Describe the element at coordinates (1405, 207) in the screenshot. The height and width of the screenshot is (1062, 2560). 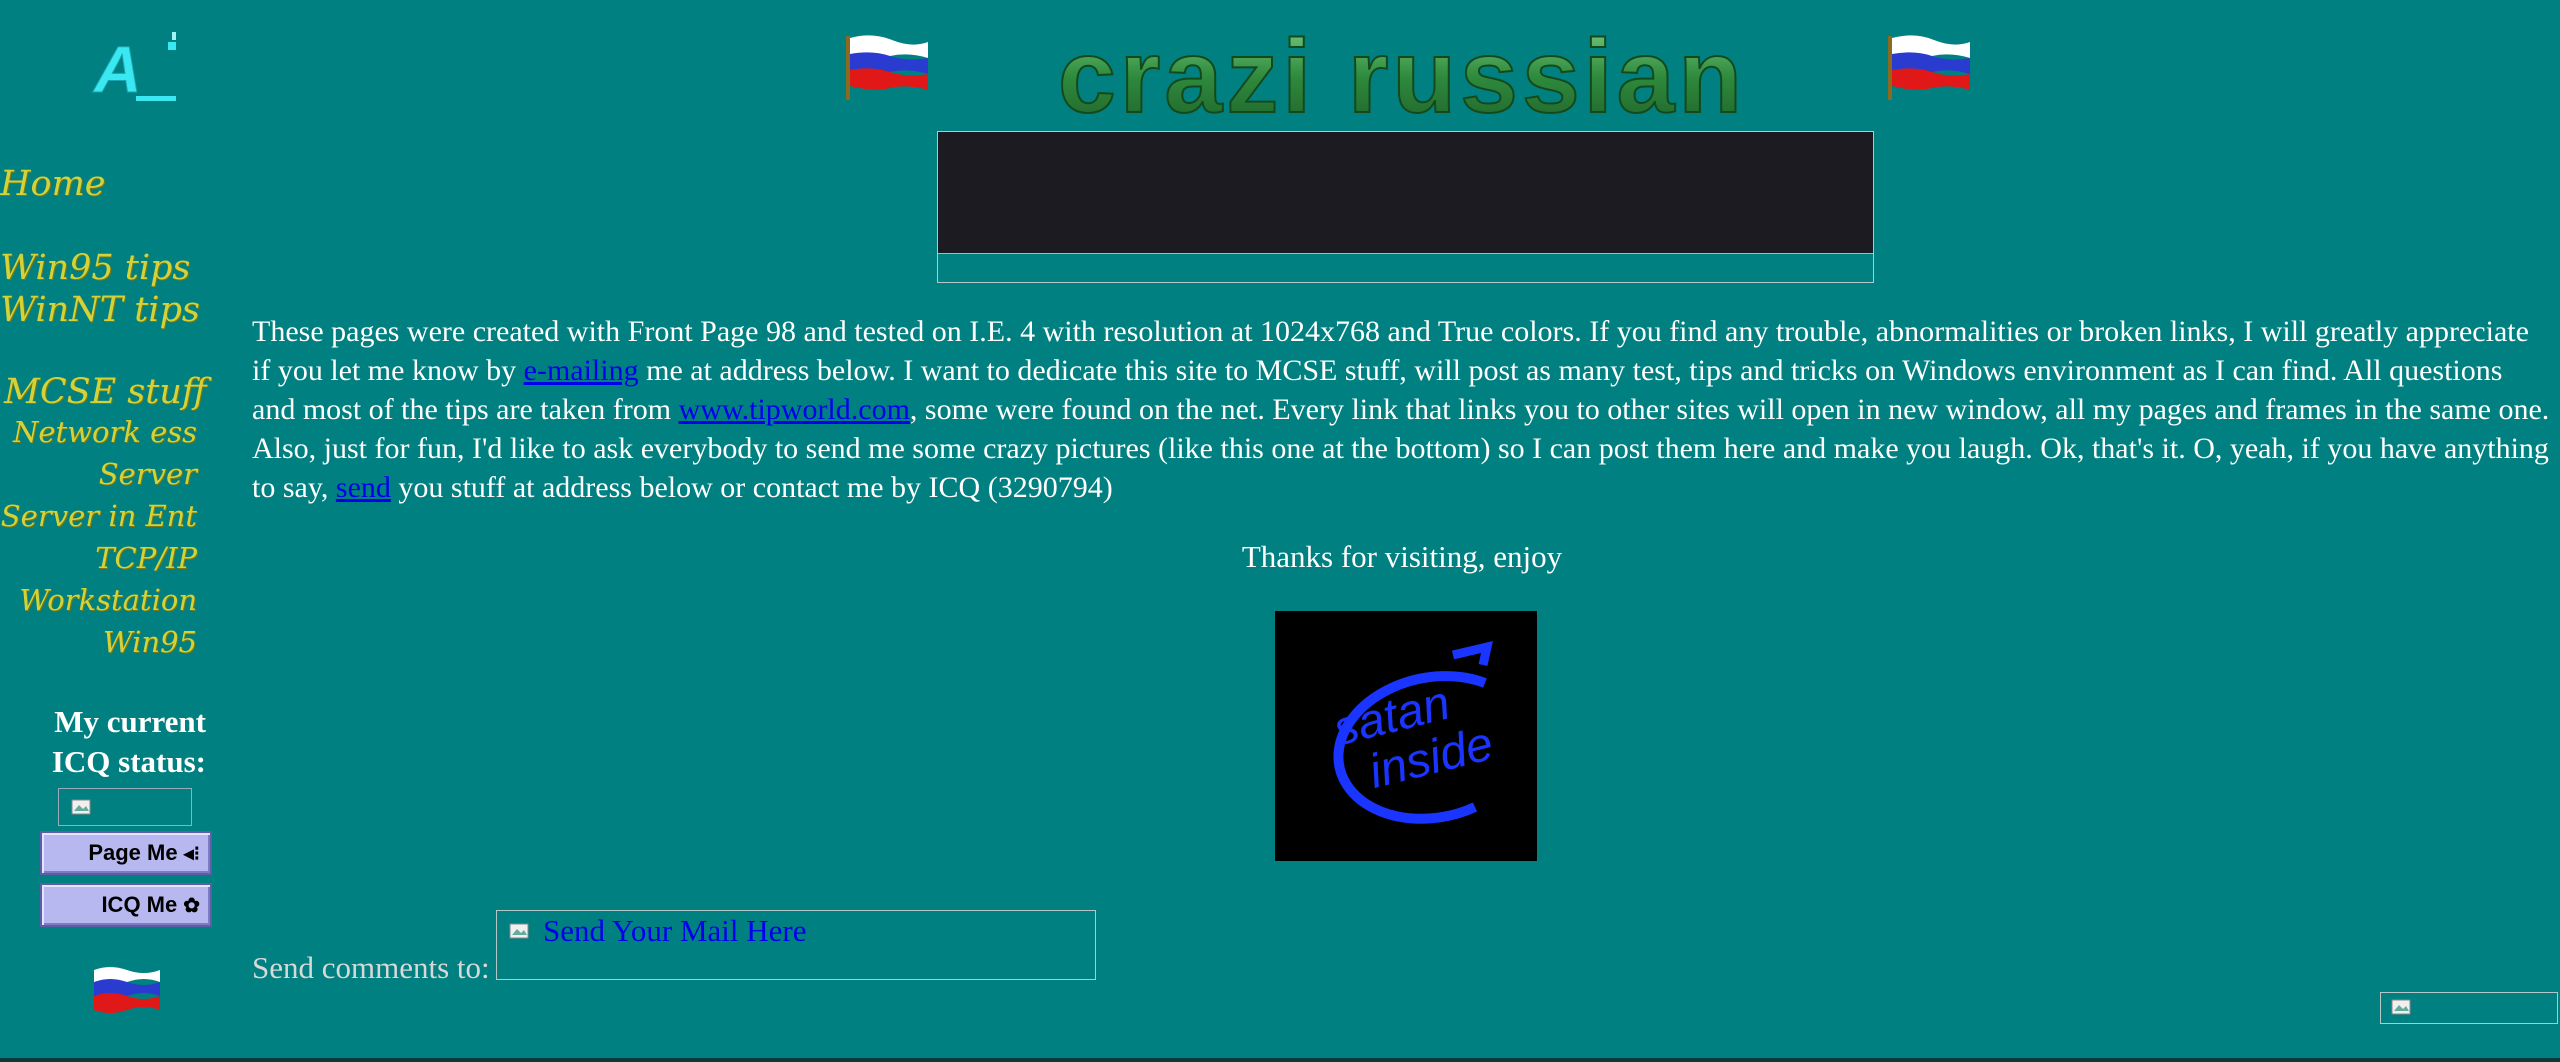
I see `banner-placeholder` at that location.